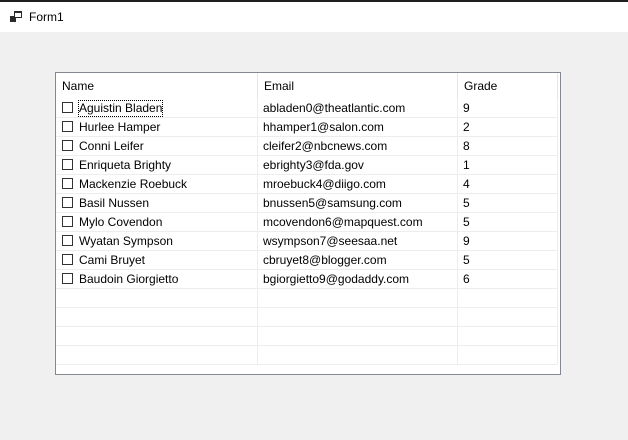 The image size is (628, 440). I want to click on grade-cell: 8, so click(508, 146).